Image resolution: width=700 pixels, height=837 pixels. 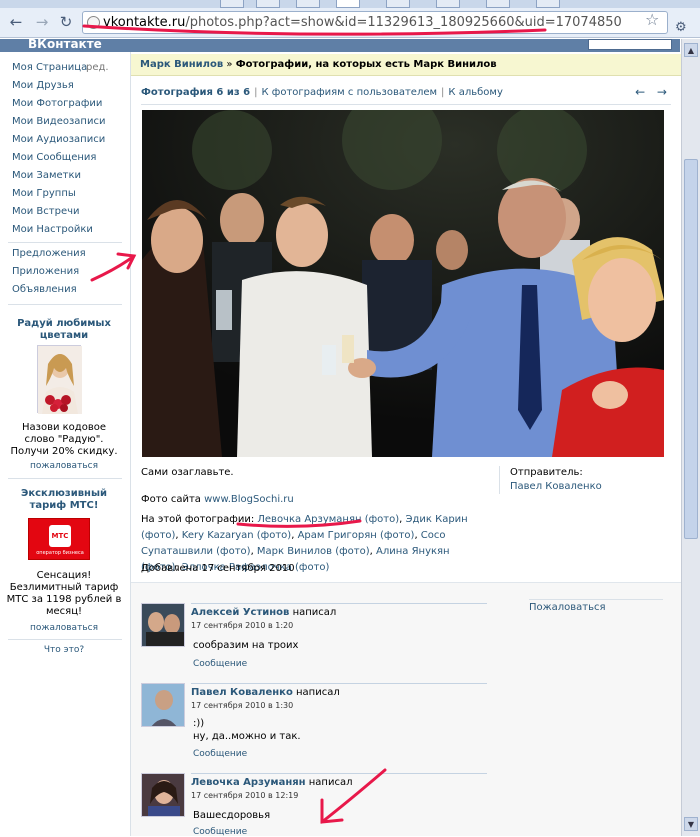 I want to click on browser-tab-strip, so click(x=350, y=4).